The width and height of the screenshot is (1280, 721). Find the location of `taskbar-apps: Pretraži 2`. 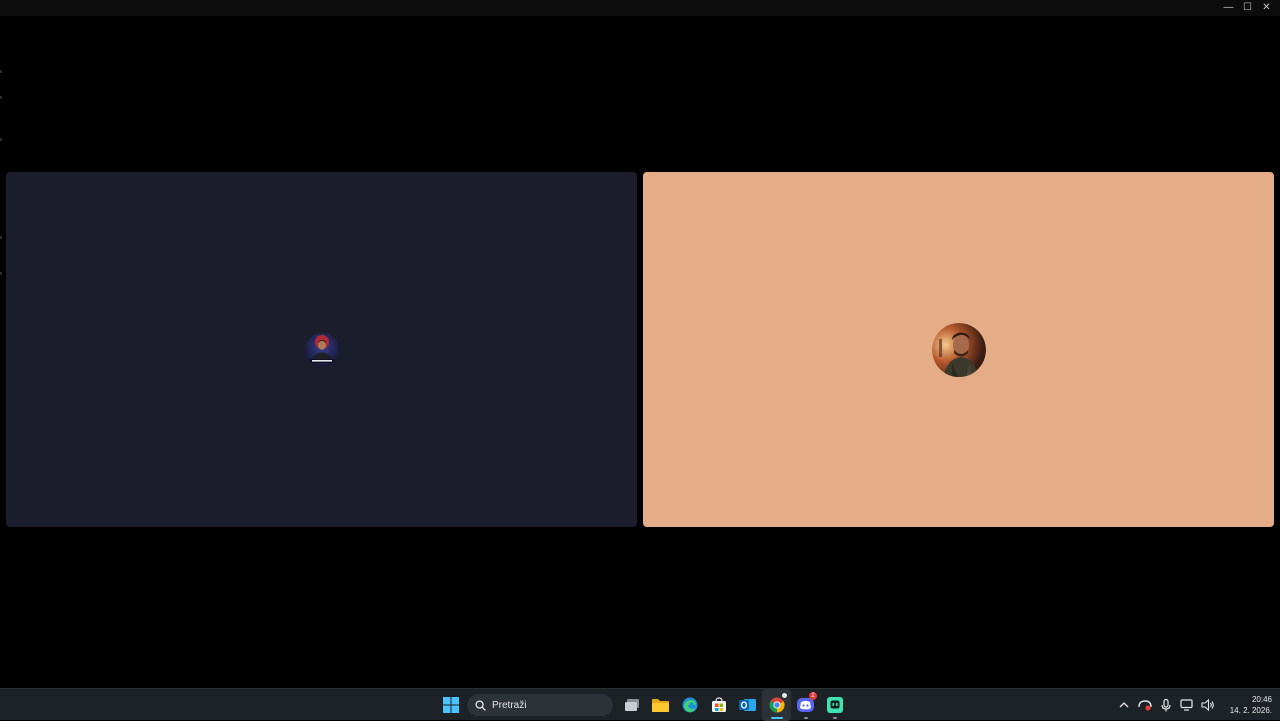

taskbar-apps: Pretraži 2 is located at coordinates (642, 705).